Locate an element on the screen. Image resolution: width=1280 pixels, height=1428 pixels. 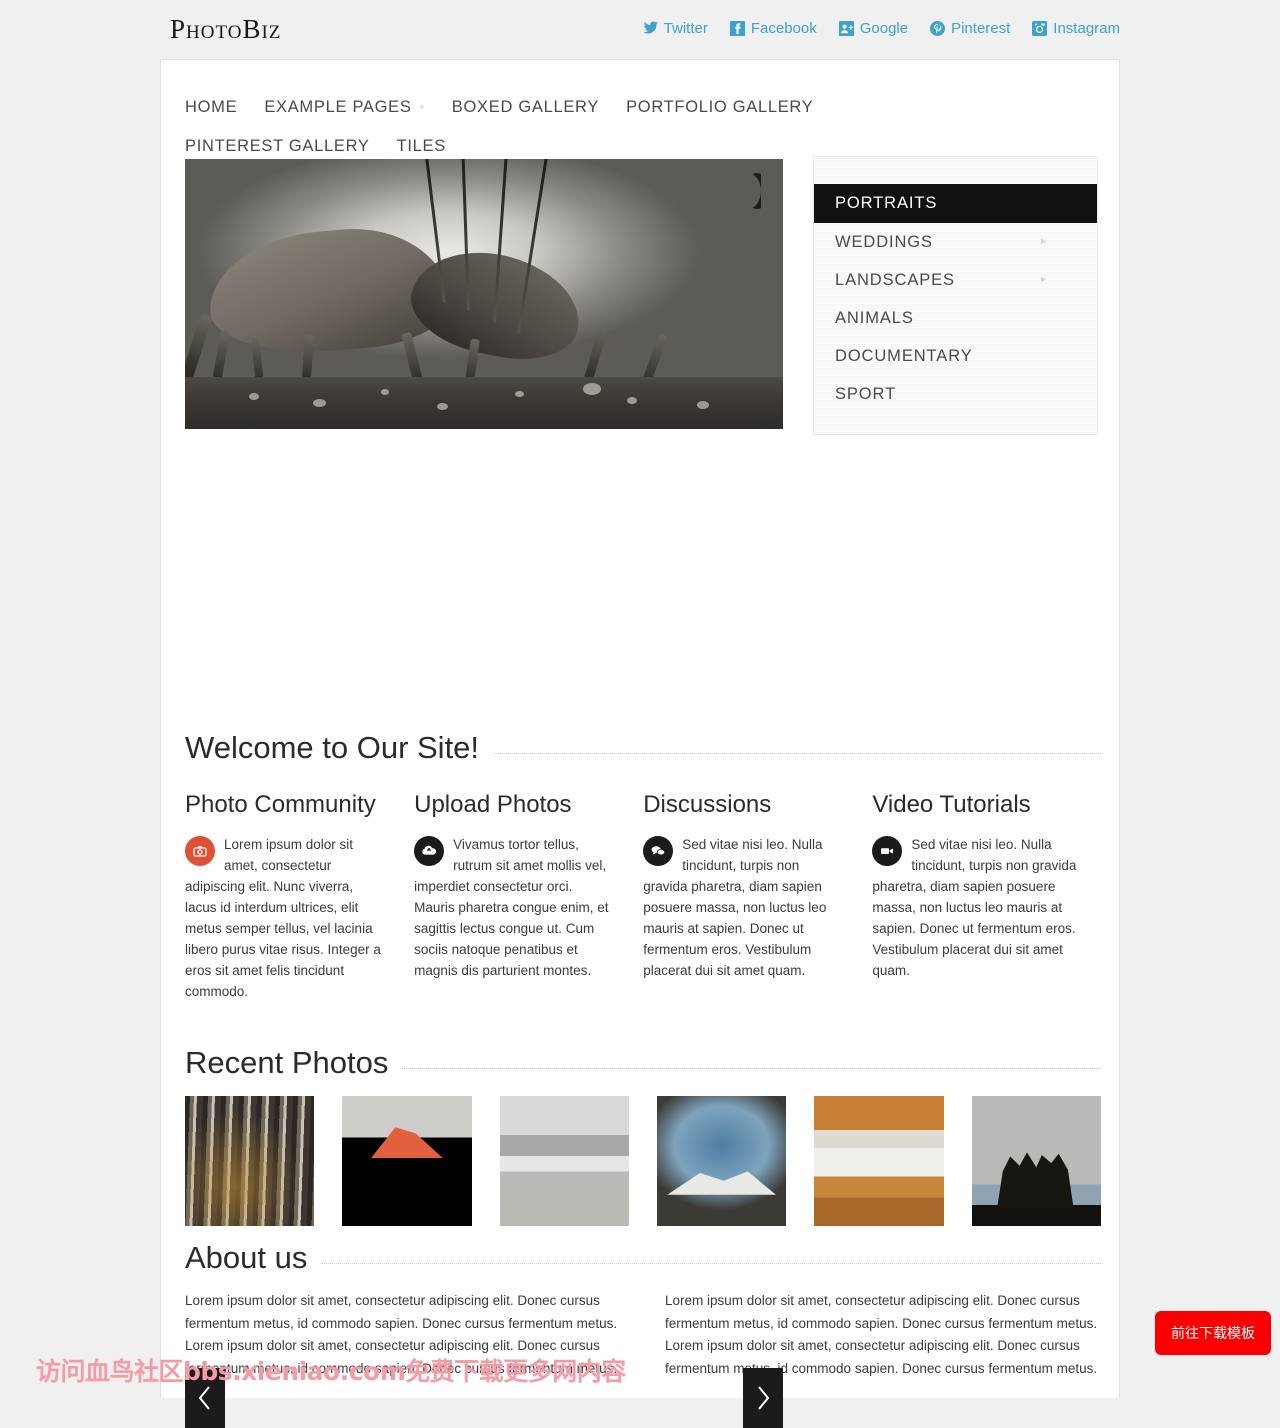
feature-heading: Video Tutorials is located at coordinates (951, 804).